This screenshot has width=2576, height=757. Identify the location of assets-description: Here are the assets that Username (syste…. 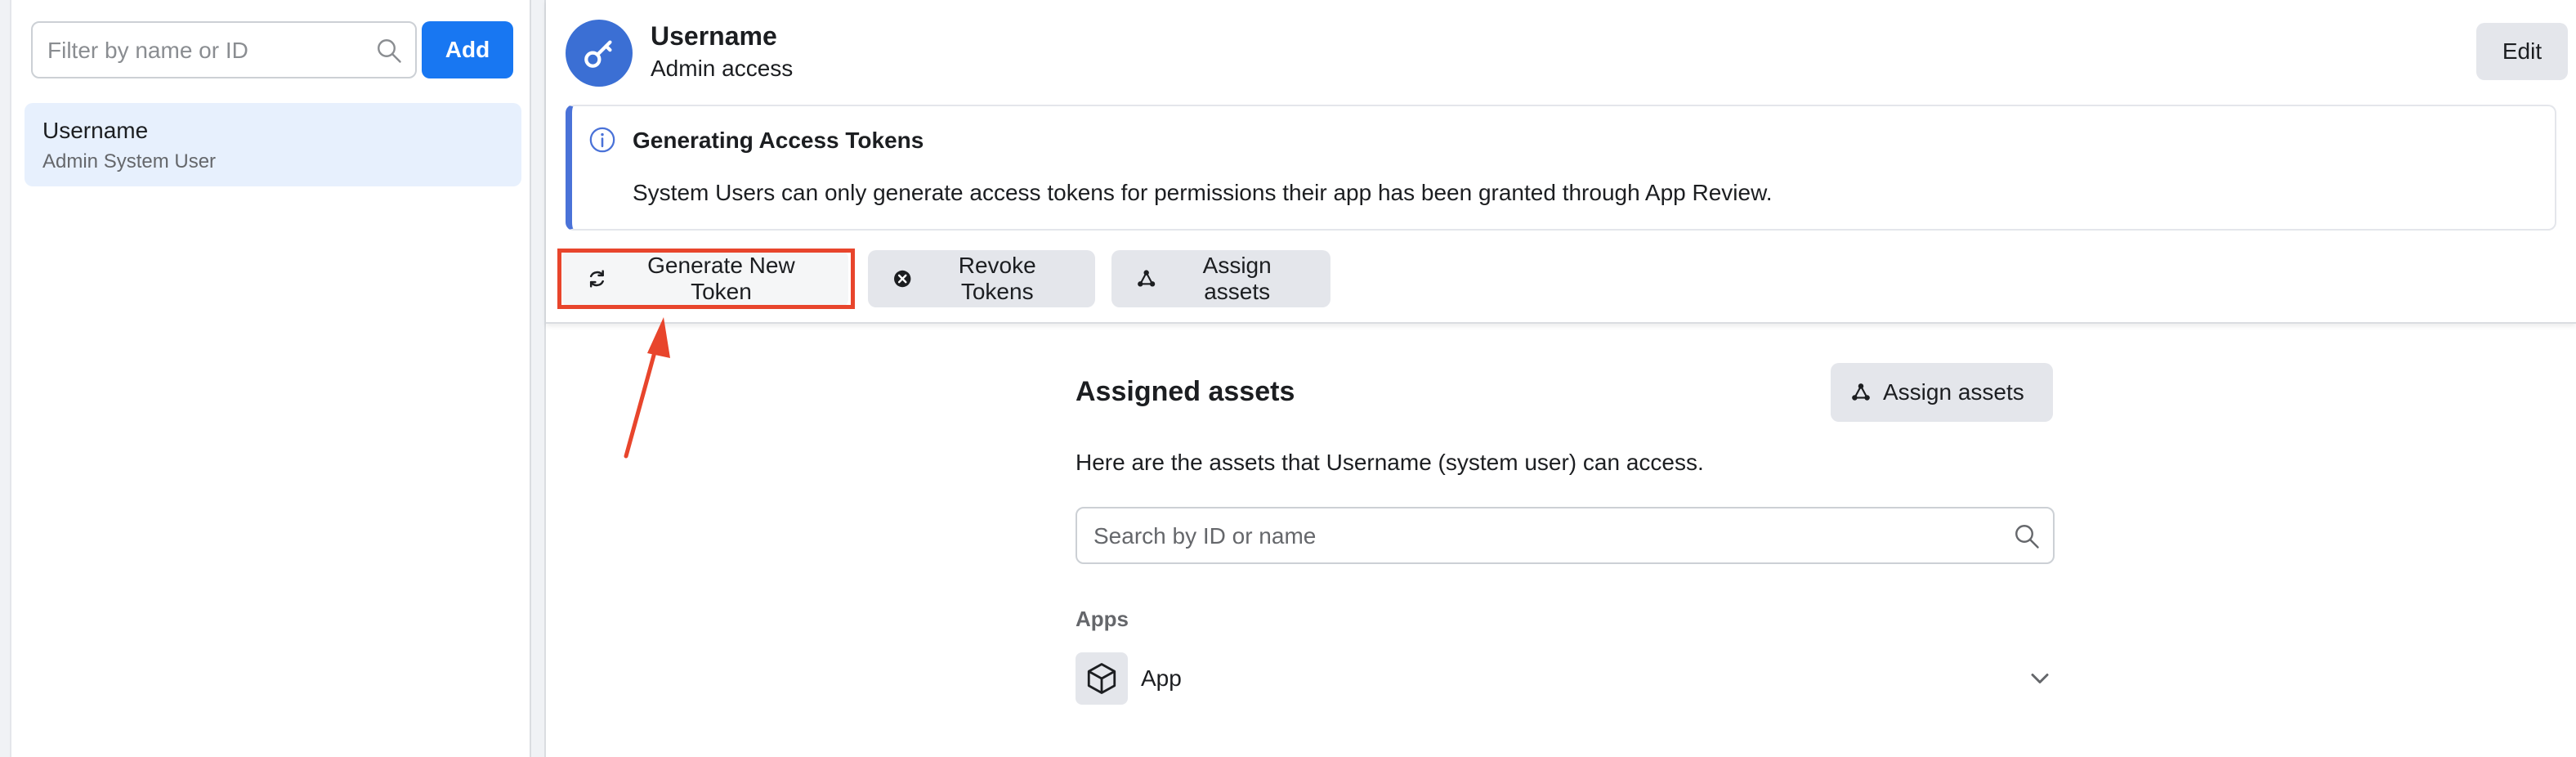
(1390, 462).